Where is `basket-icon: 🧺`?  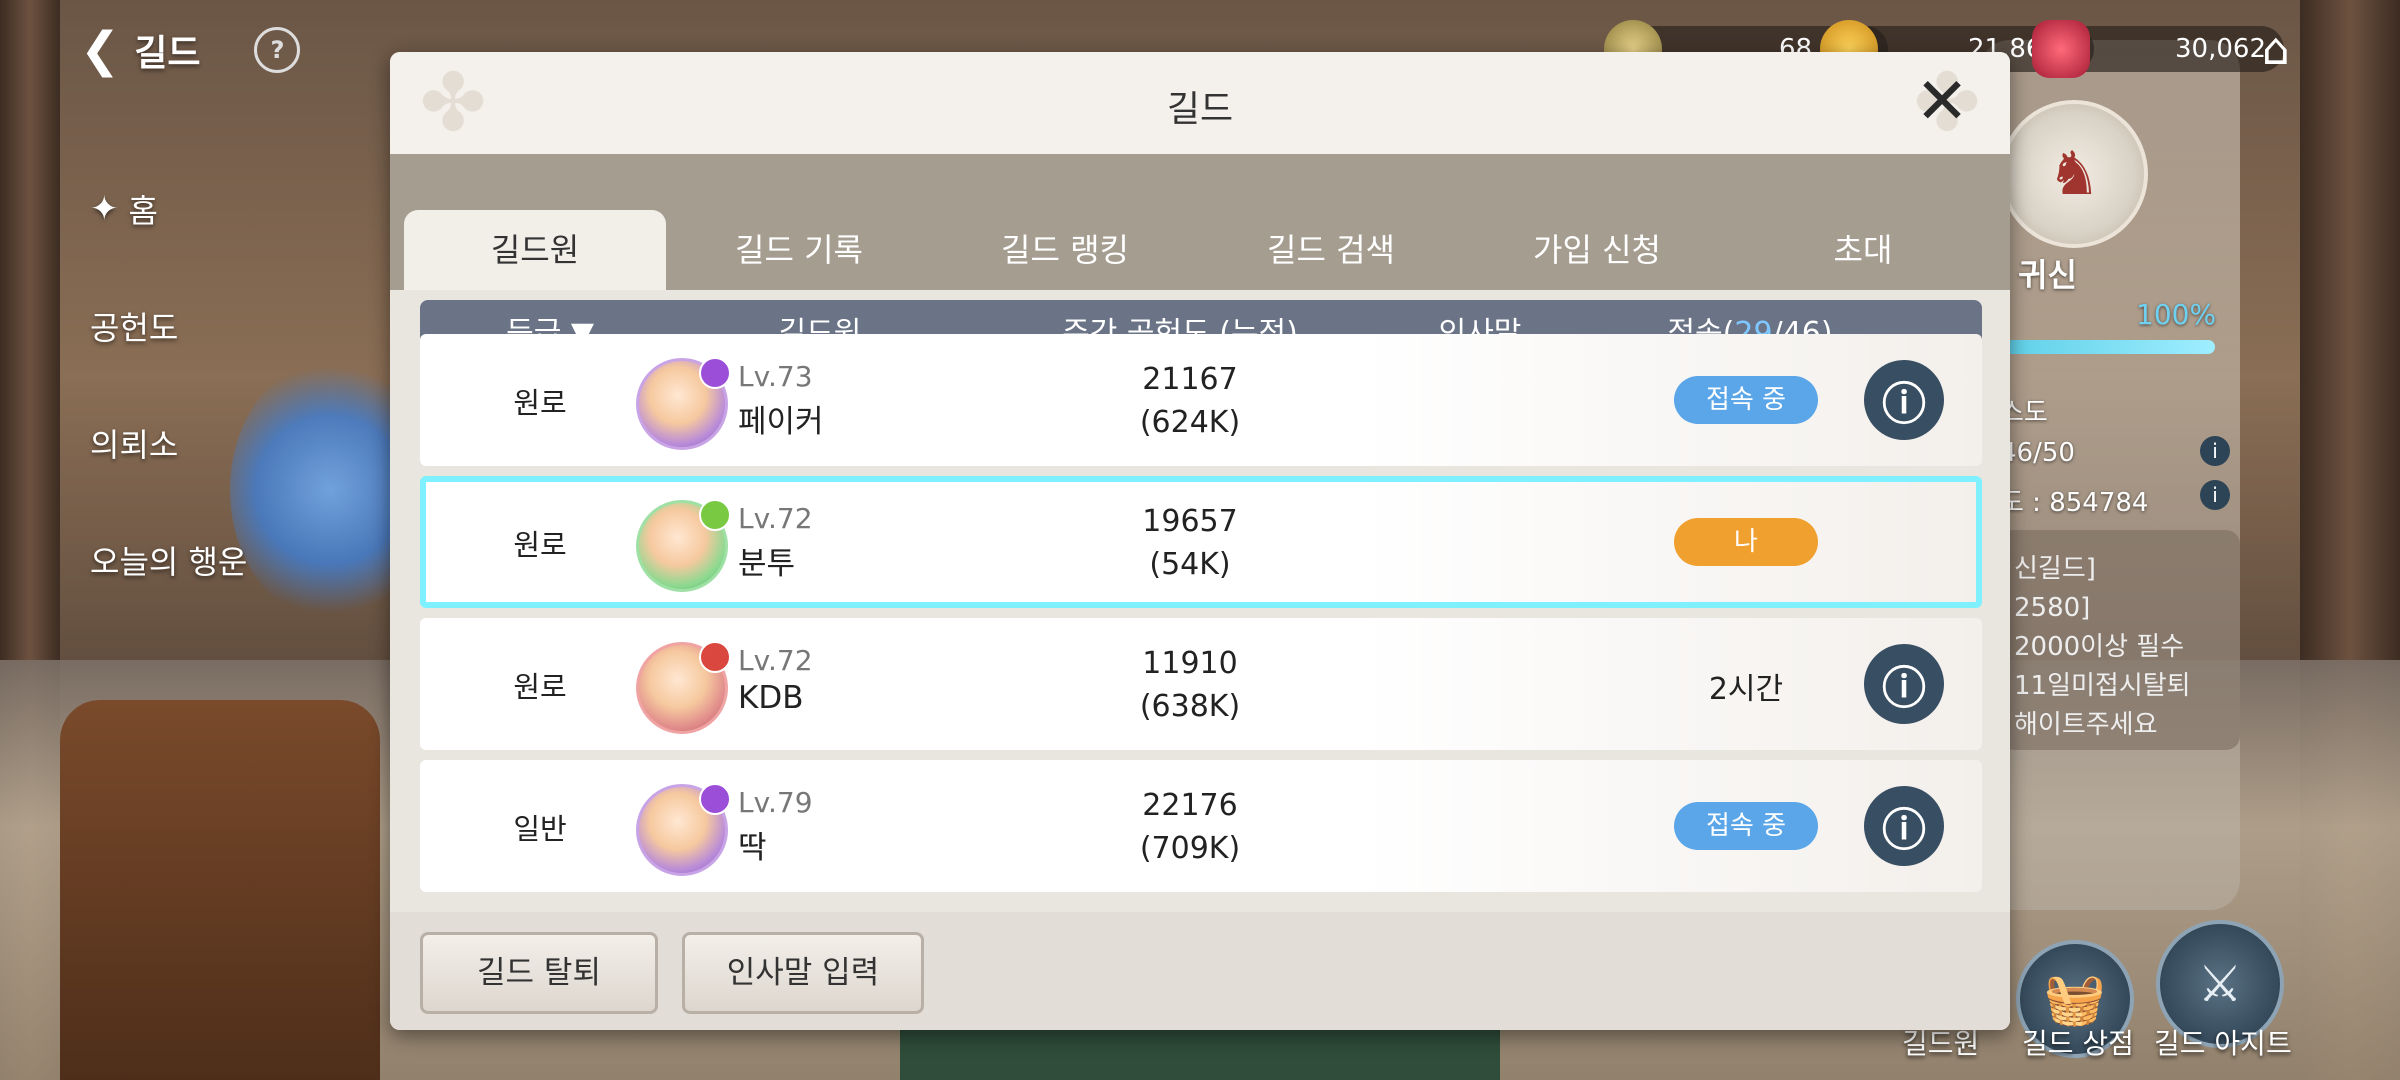
basket-icon: 🧺 is located at coordinates (2075, 998).